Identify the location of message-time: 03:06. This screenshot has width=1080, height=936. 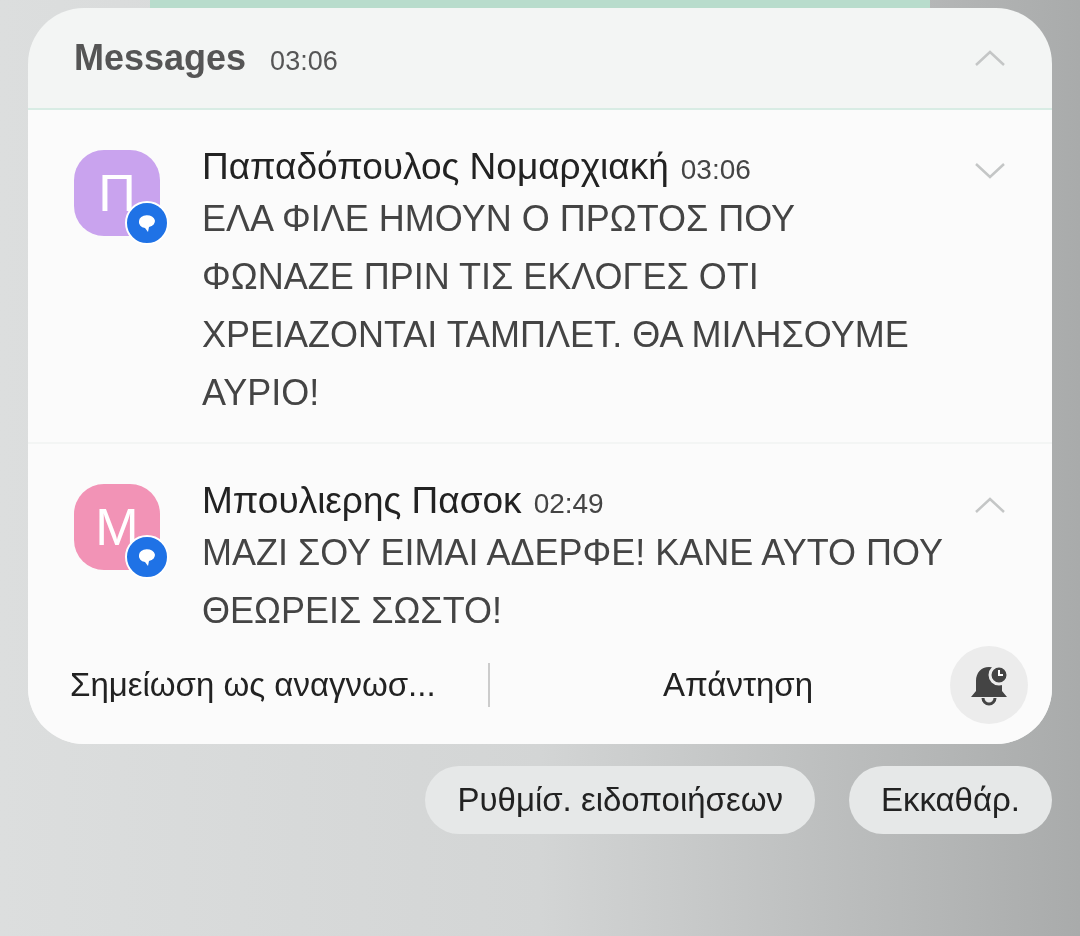
(715, 170).